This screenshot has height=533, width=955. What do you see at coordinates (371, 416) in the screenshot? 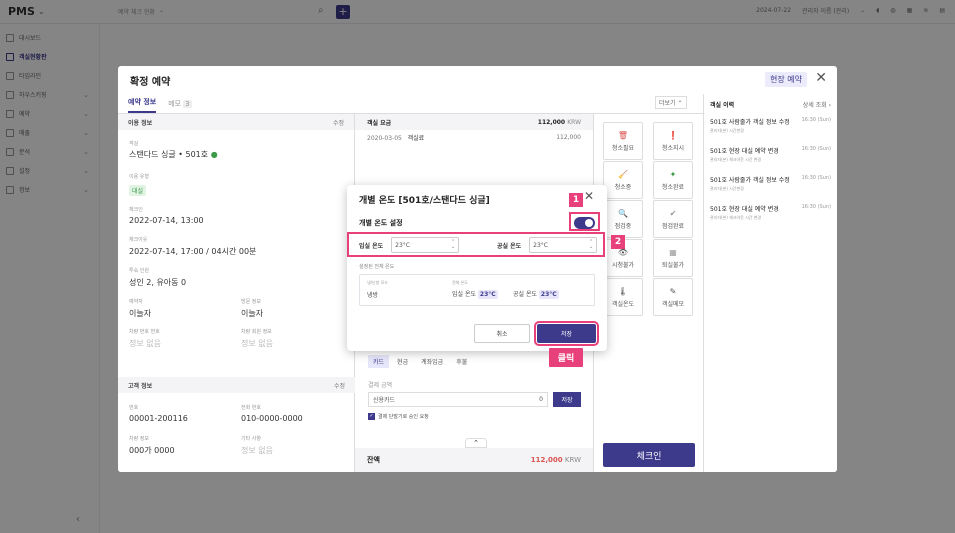
I see `checkbox-checked-icon: ✓` at bounding box center [371, 416].